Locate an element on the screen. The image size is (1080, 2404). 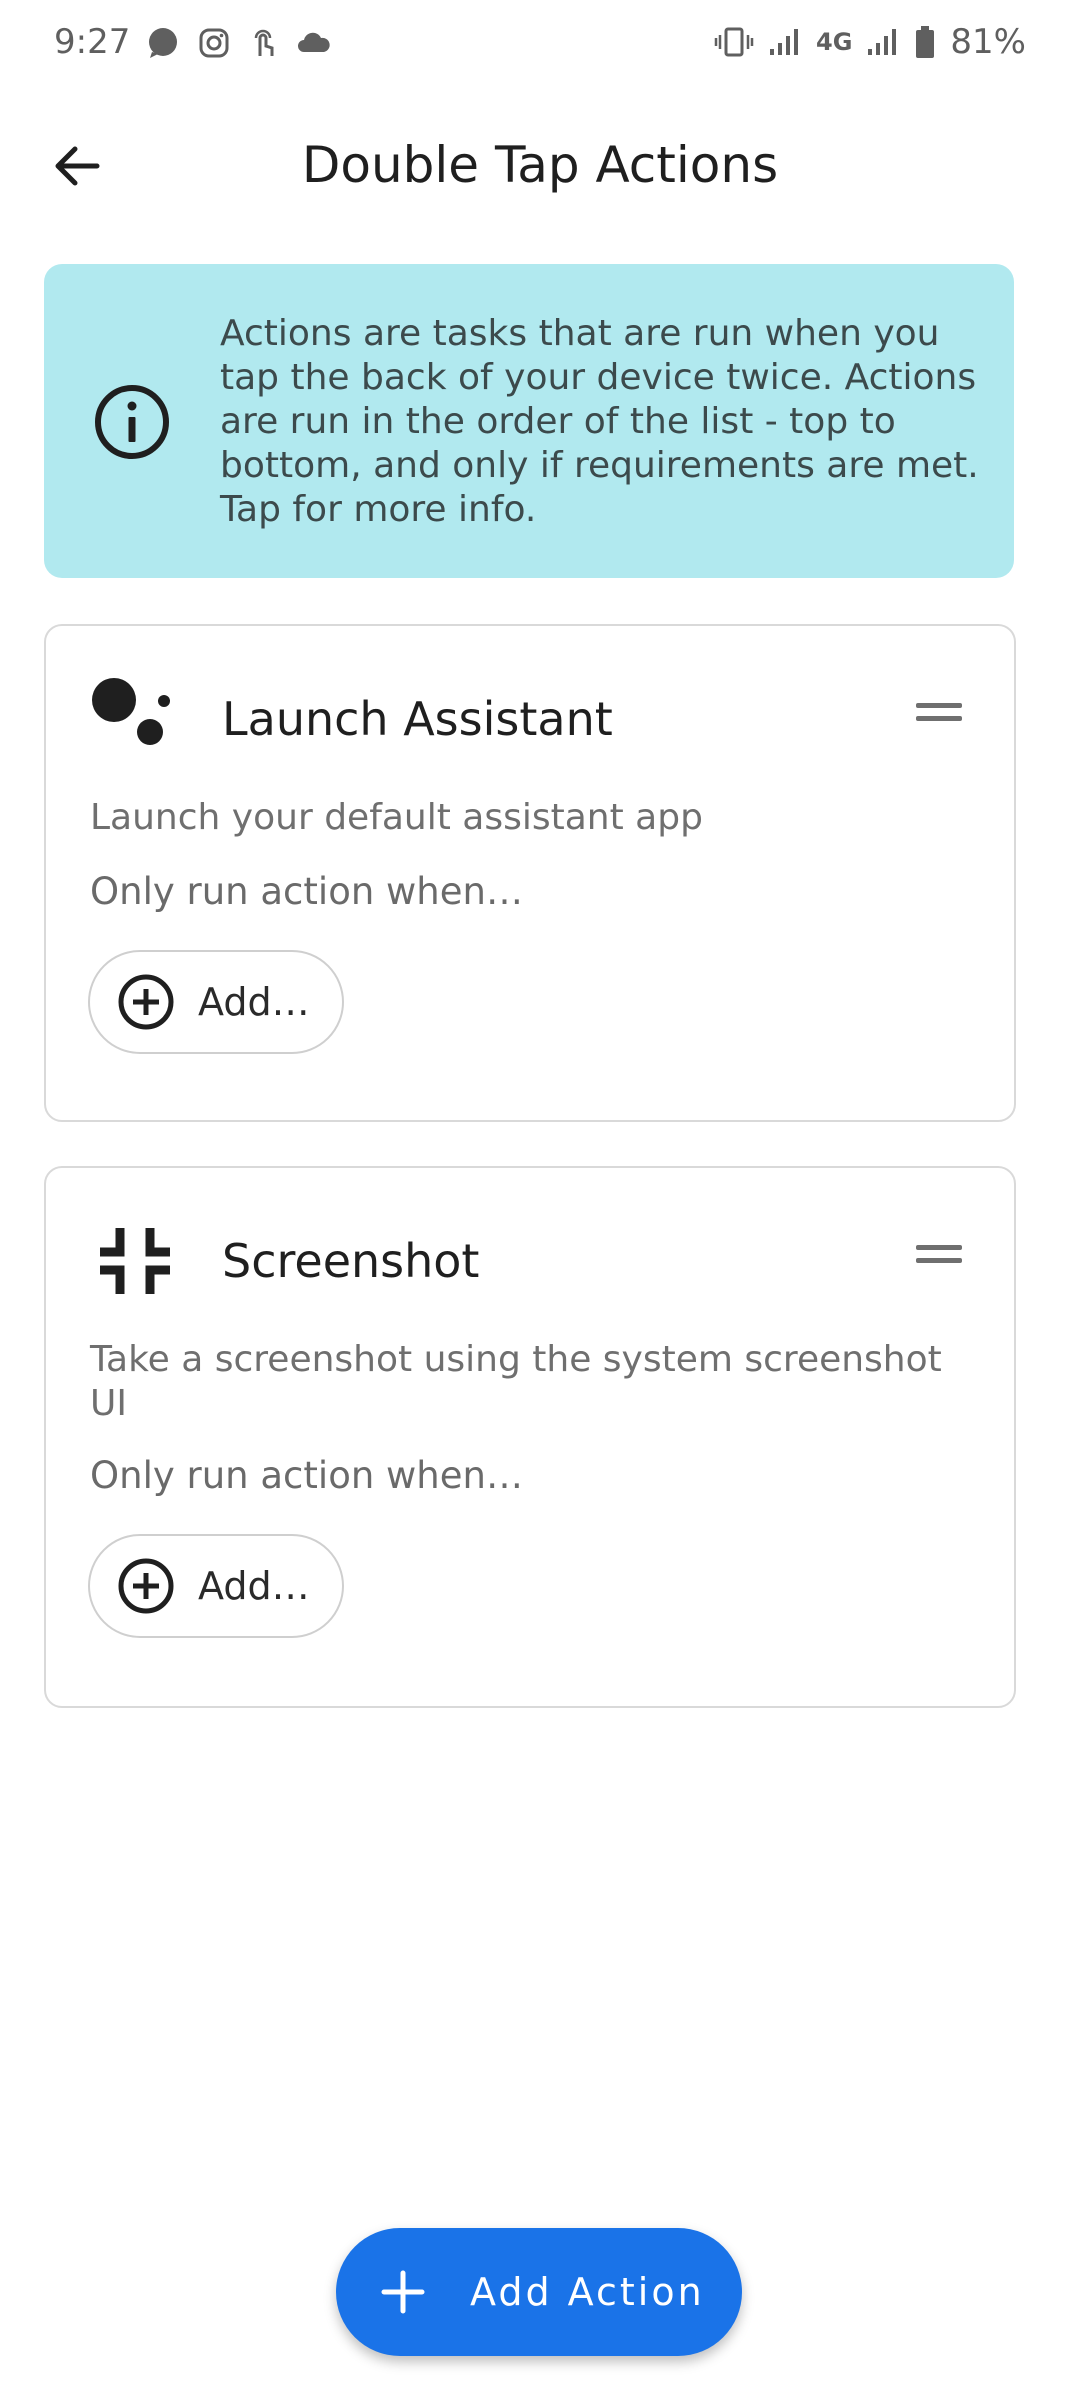
info-icon is located at coordinates (132, 422).